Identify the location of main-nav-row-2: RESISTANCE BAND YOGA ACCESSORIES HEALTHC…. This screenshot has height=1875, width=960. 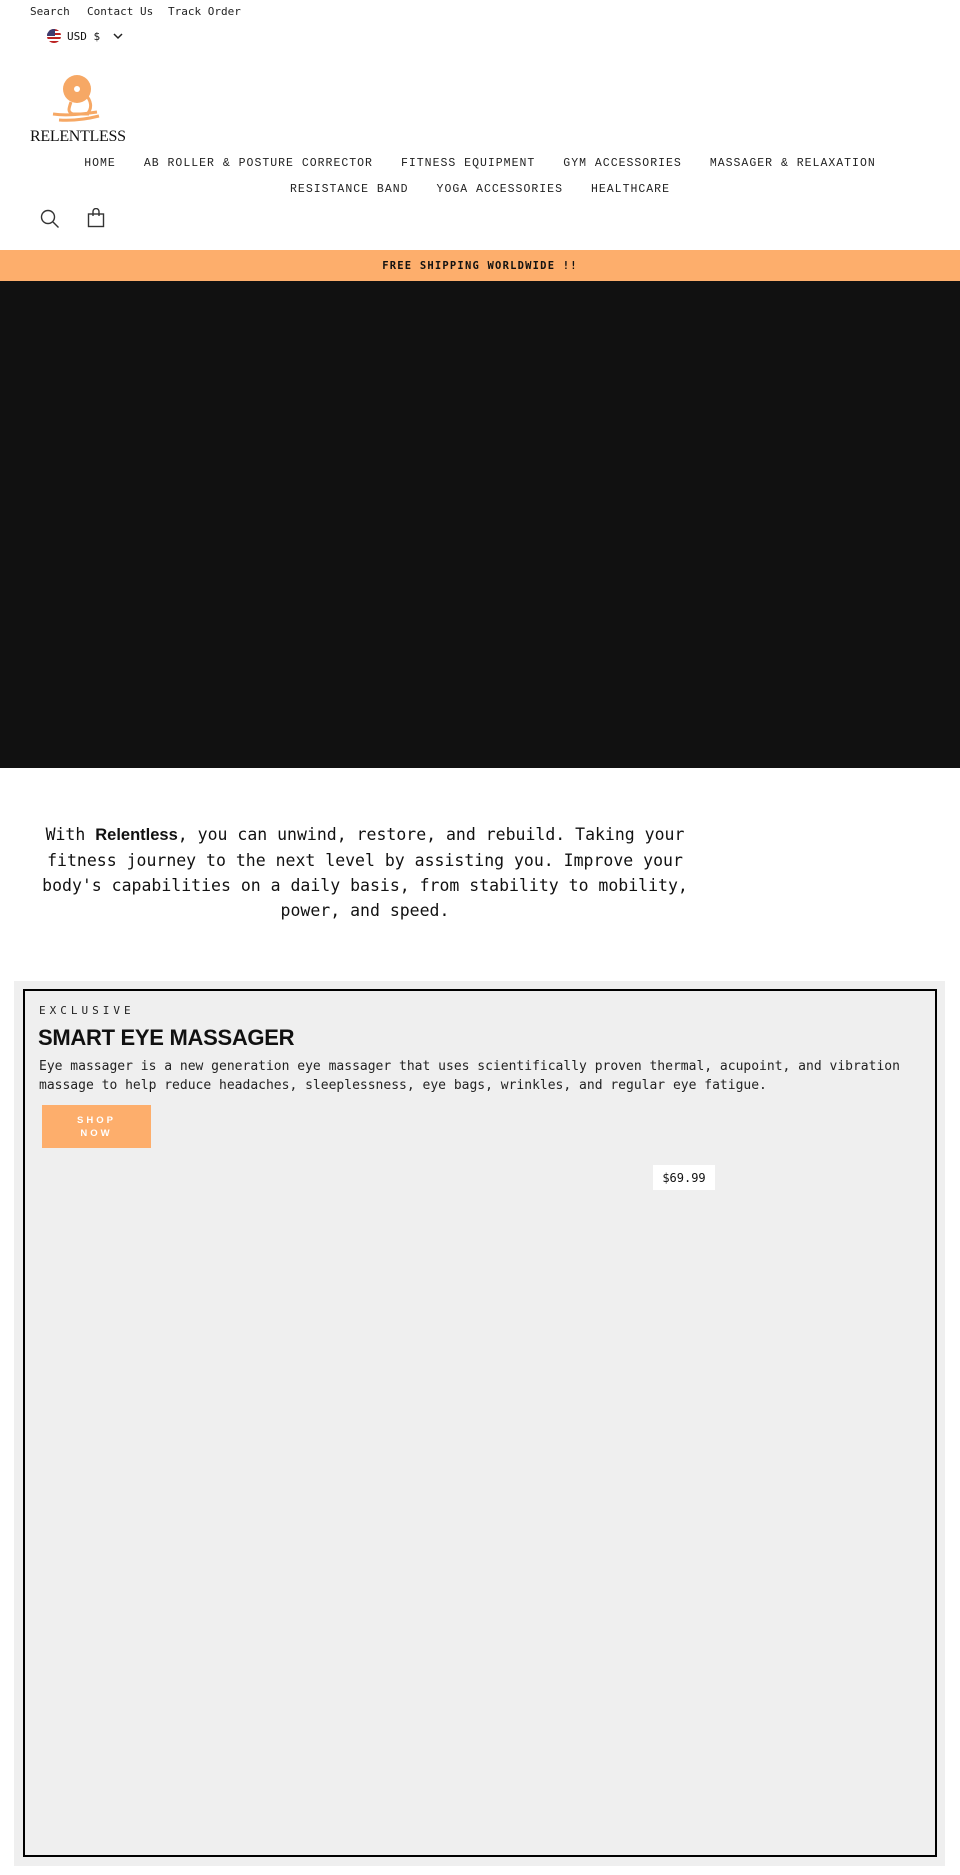
(480, 189).